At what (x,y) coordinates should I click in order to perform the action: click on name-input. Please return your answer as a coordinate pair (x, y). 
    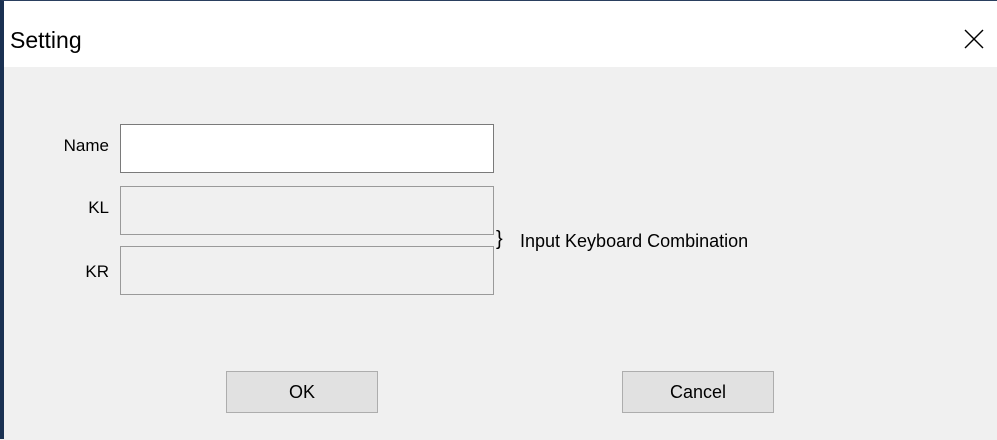
    Looking at the image, I should click on (307, 148).